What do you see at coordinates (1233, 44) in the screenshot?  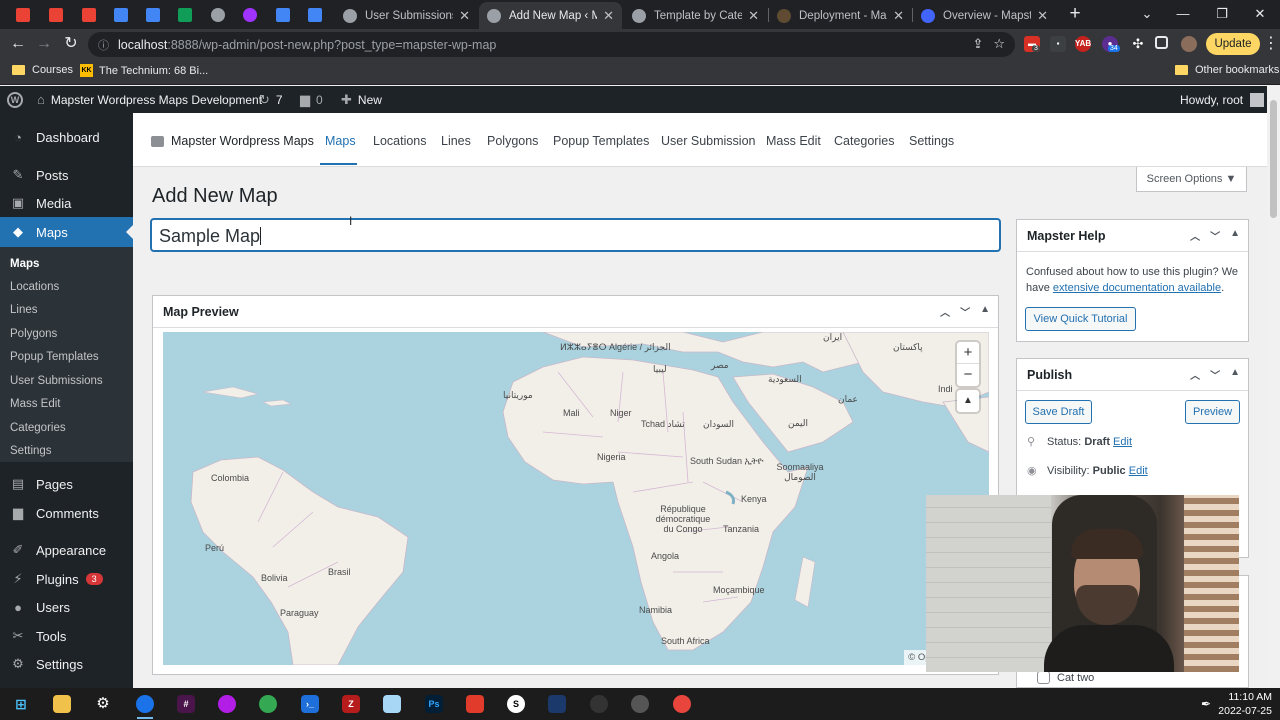 I see `update-button: Update` at bounding box center [1233, 44].